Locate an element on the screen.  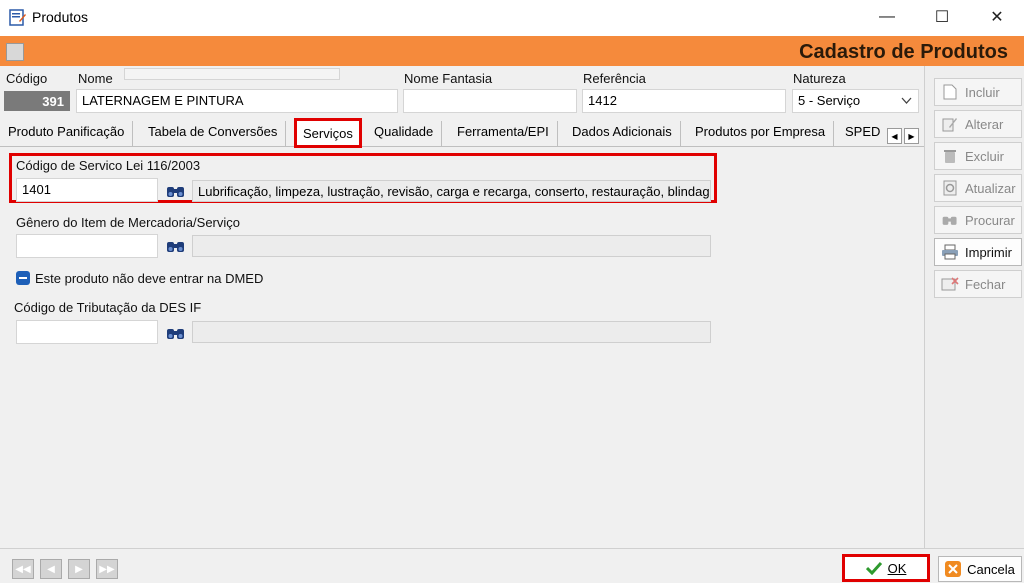
checkbox-indeterminate-icon is located at coordinates (23, 278).